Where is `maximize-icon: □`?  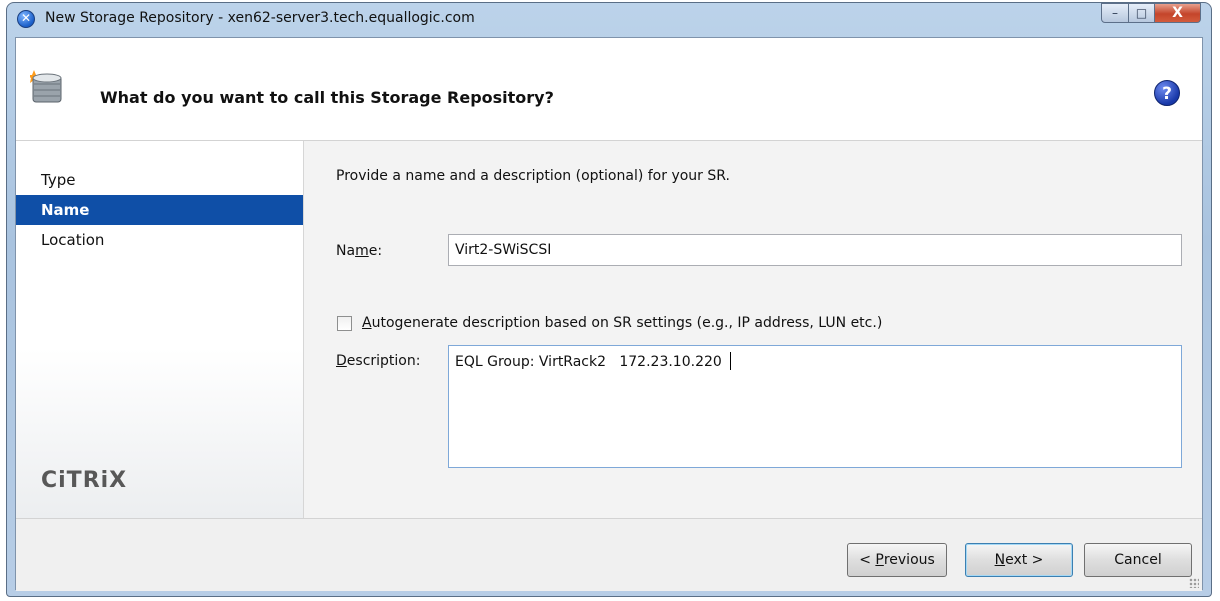
maximize-icon: □ is located at coordinates (1141, 13).